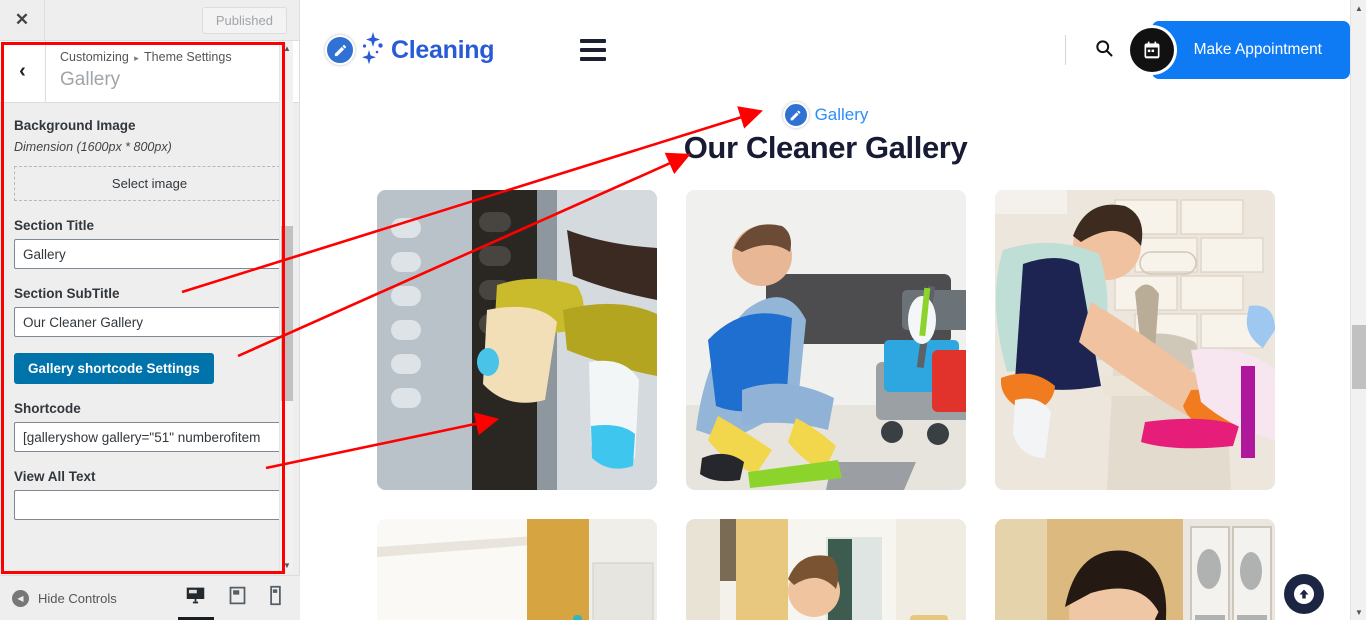 This screenshot has width=1366, height=620. I want to click on section-title-label: Section Title, so click(54, 225).